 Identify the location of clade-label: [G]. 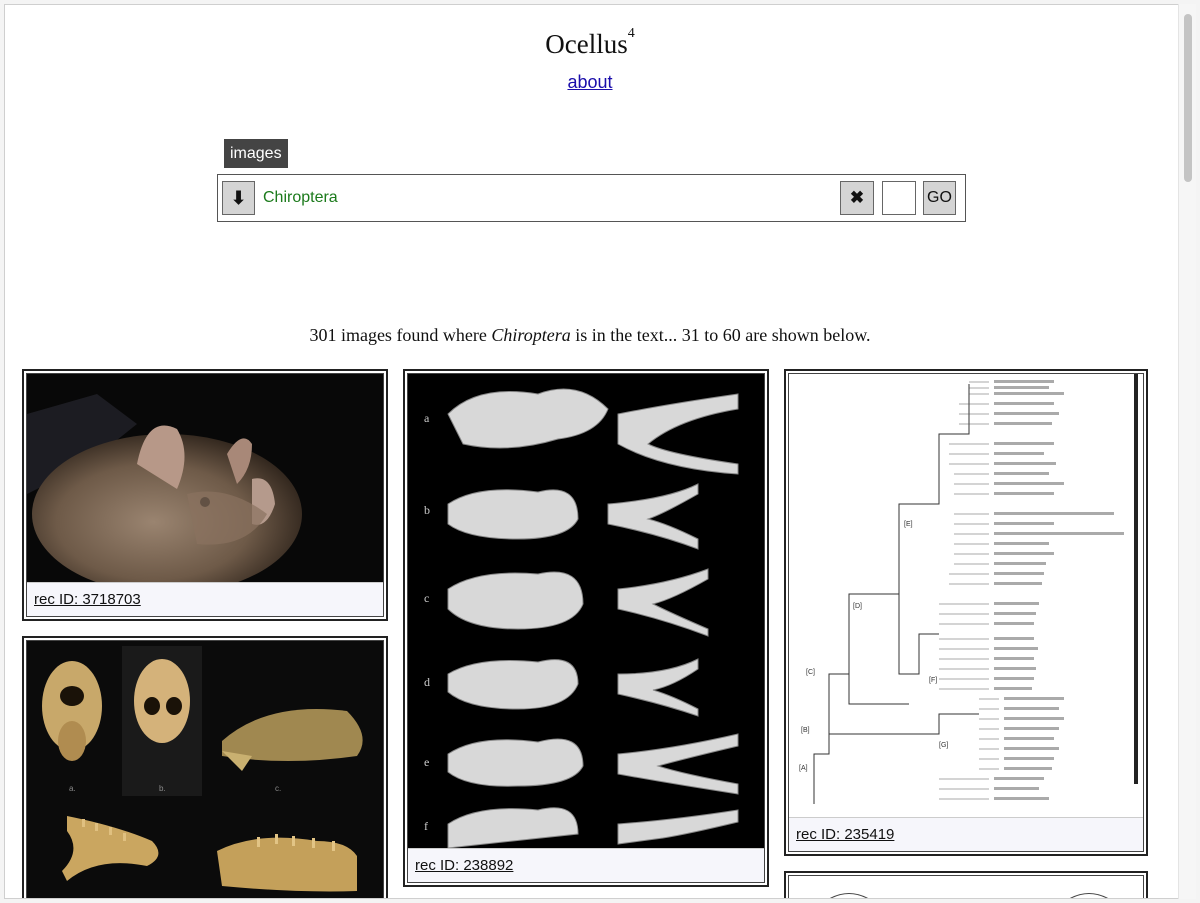
(943, 745).